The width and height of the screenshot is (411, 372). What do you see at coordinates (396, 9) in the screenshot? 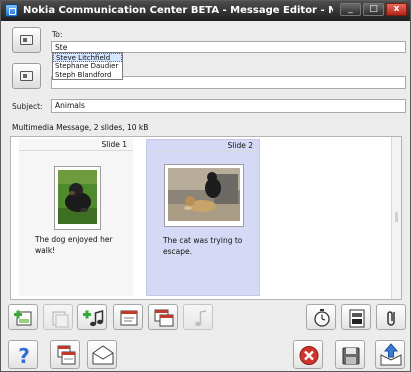
I see `close-window-button: x` at bounding box center [396, 9].